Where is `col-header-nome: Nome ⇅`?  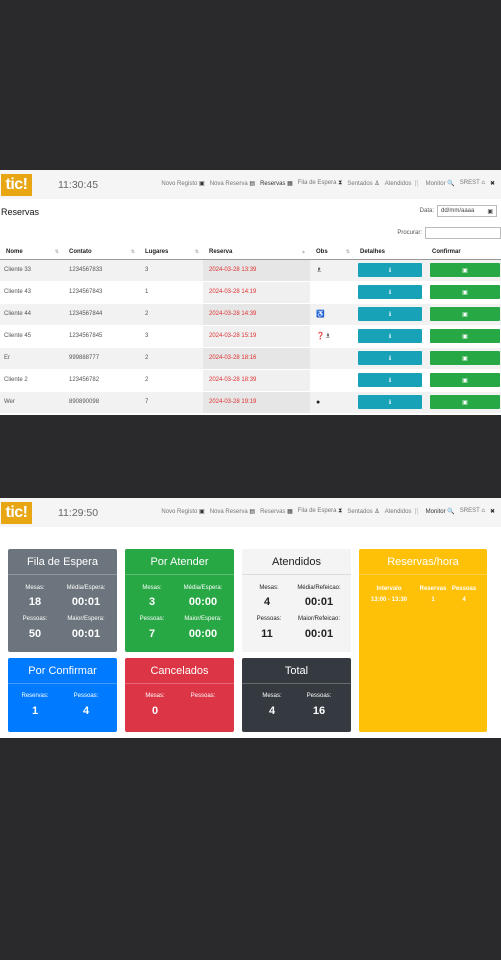
col-header-nome: Nome ⇅ is located at coordinates (31, 252).